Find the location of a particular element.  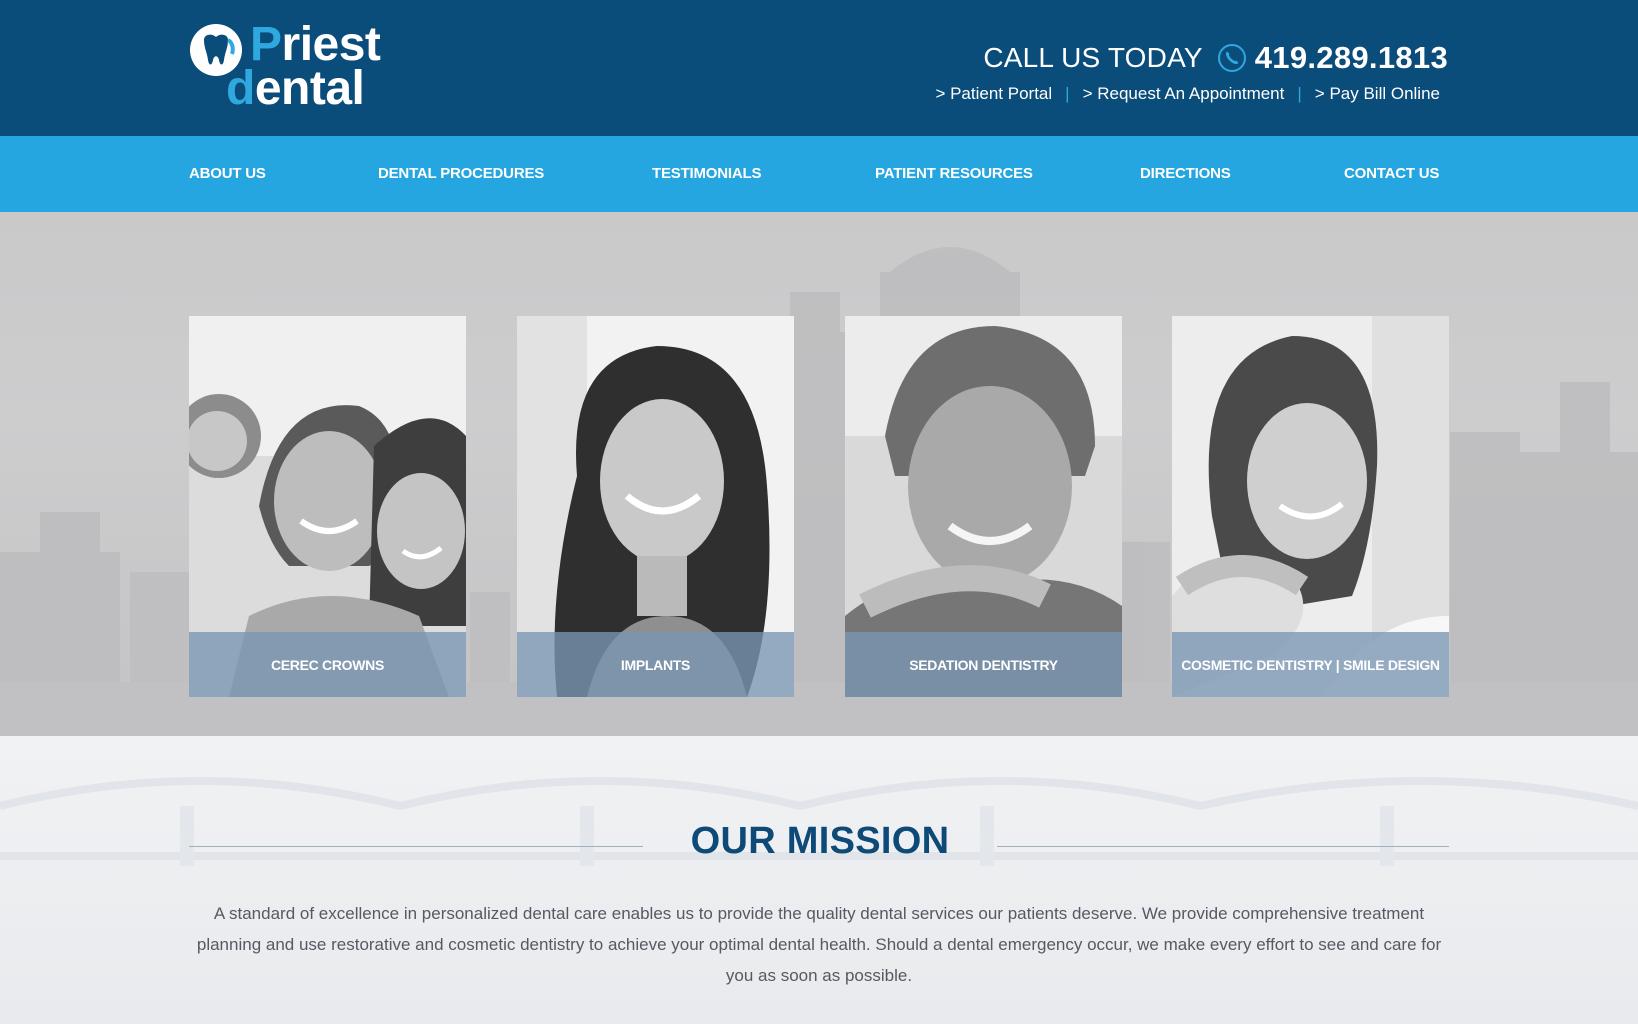

nav-item-testimonials: TESTIMONIALS is located at coordinates (706, 174).